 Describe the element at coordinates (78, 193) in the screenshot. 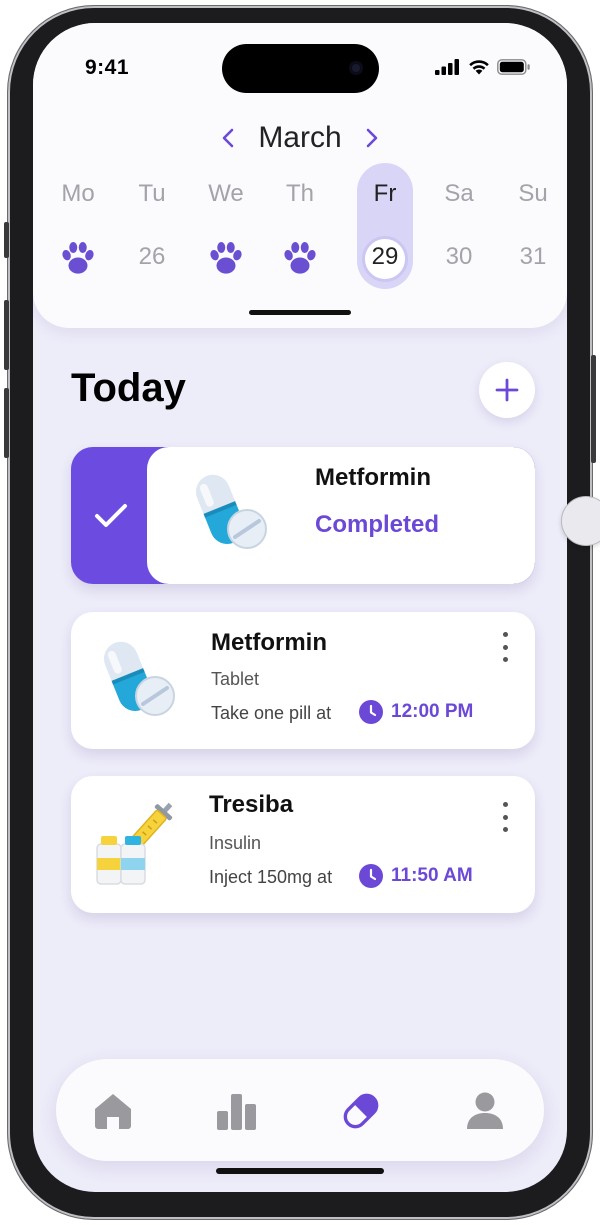

I see `day-name: Mo` at that location.